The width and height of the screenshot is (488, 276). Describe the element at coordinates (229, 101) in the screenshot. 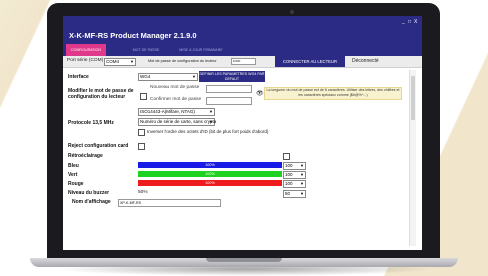

I see `confirm-password-input` at that location.